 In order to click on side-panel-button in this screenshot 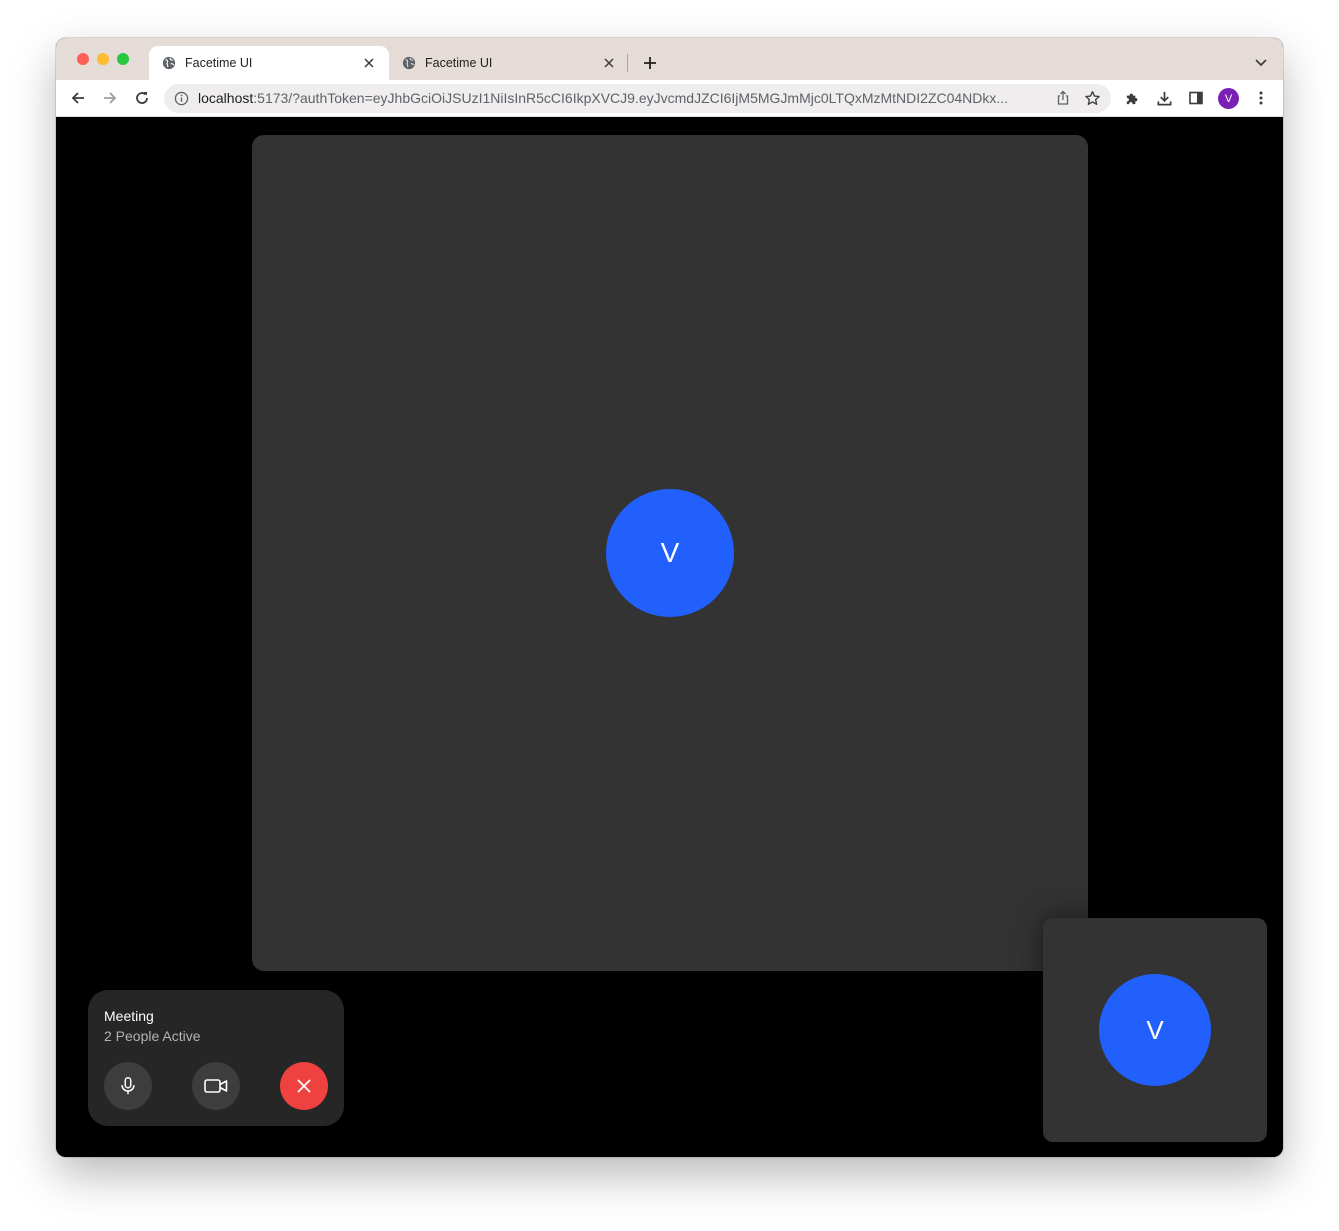, I will do `click(1196, 98)`.